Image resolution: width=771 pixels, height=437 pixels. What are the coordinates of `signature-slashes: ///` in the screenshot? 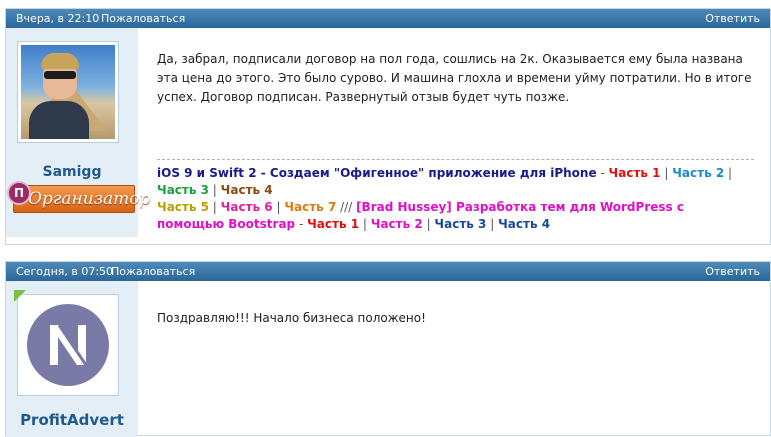 It's located at (346, 207).